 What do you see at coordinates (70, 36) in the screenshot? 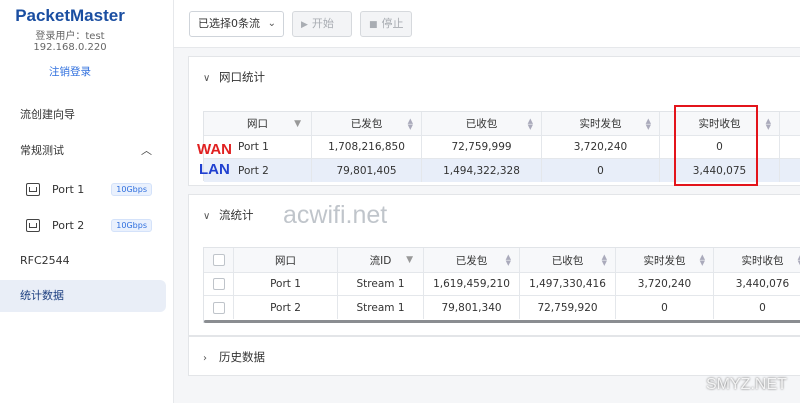
I see `login-user-text: 登录用户：test` at bounding box center [70, 36].